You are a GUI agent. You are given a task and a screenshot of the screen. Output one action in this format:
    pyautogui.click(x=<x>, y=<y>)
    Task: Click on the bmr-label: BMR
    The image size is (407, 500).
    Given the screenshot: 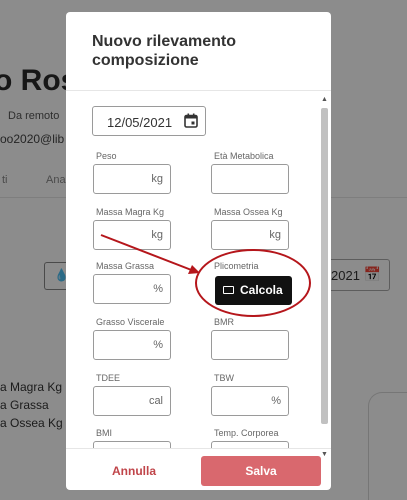 What is the action you would take?
    pyautogui.click(x=224, y=322)
    